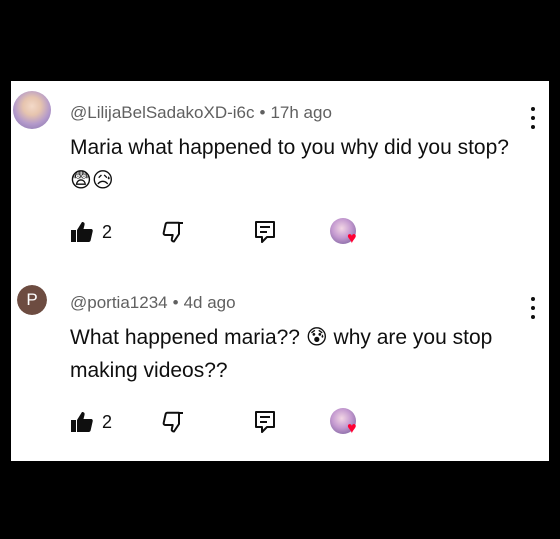 This screenshot has height=539, width=560. What do you see at coordinates (162, 112) in the screenshot?
I see `username: @LilijaBelSadakoXD-i6c` at bounding box center [162, 112].